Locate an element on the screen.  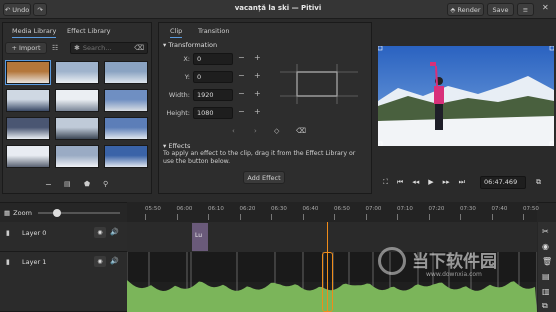
field-label: Height: is located at coordinates (178, 113).